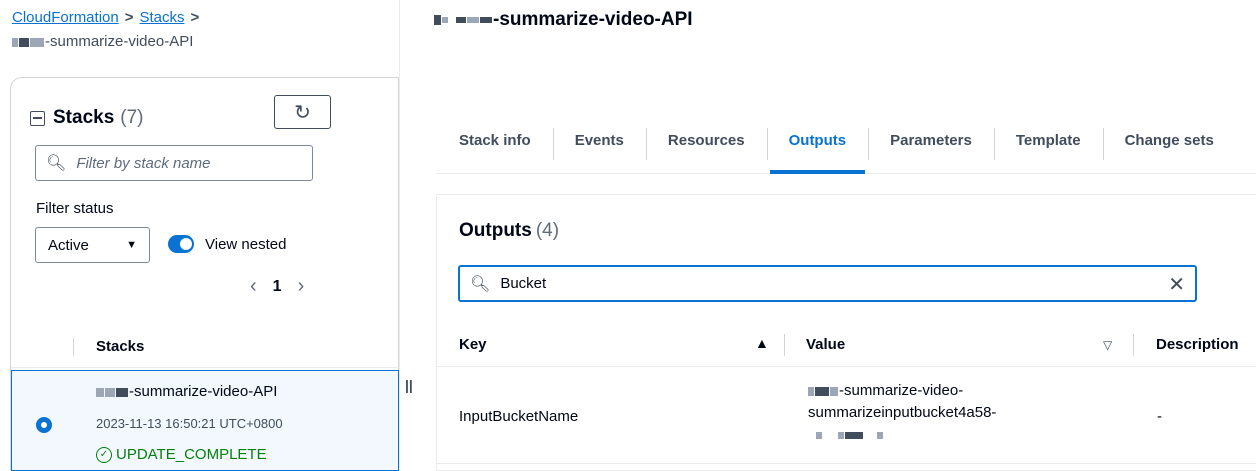  I want to click on clear-search-icon: ✕, so click(1176, 284).